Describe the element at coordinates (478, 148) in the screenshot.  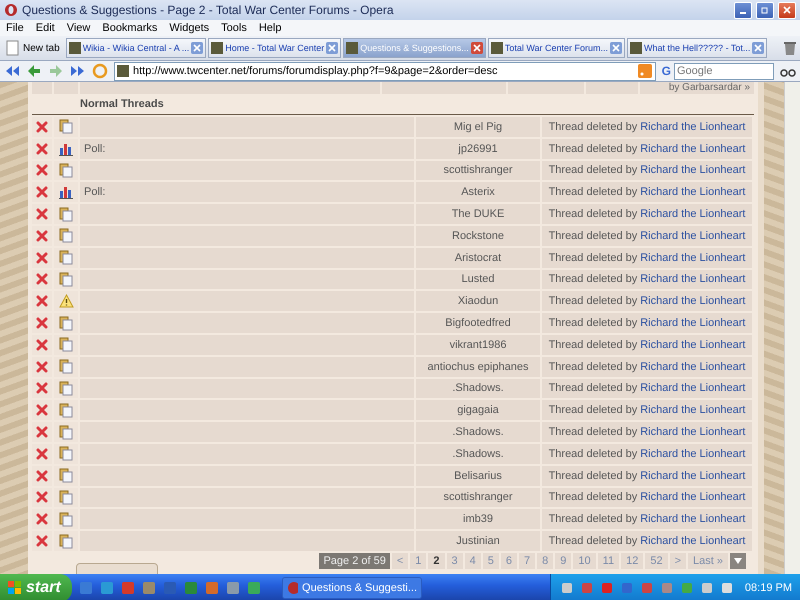
I see `author-cell: jp26991` at that location.